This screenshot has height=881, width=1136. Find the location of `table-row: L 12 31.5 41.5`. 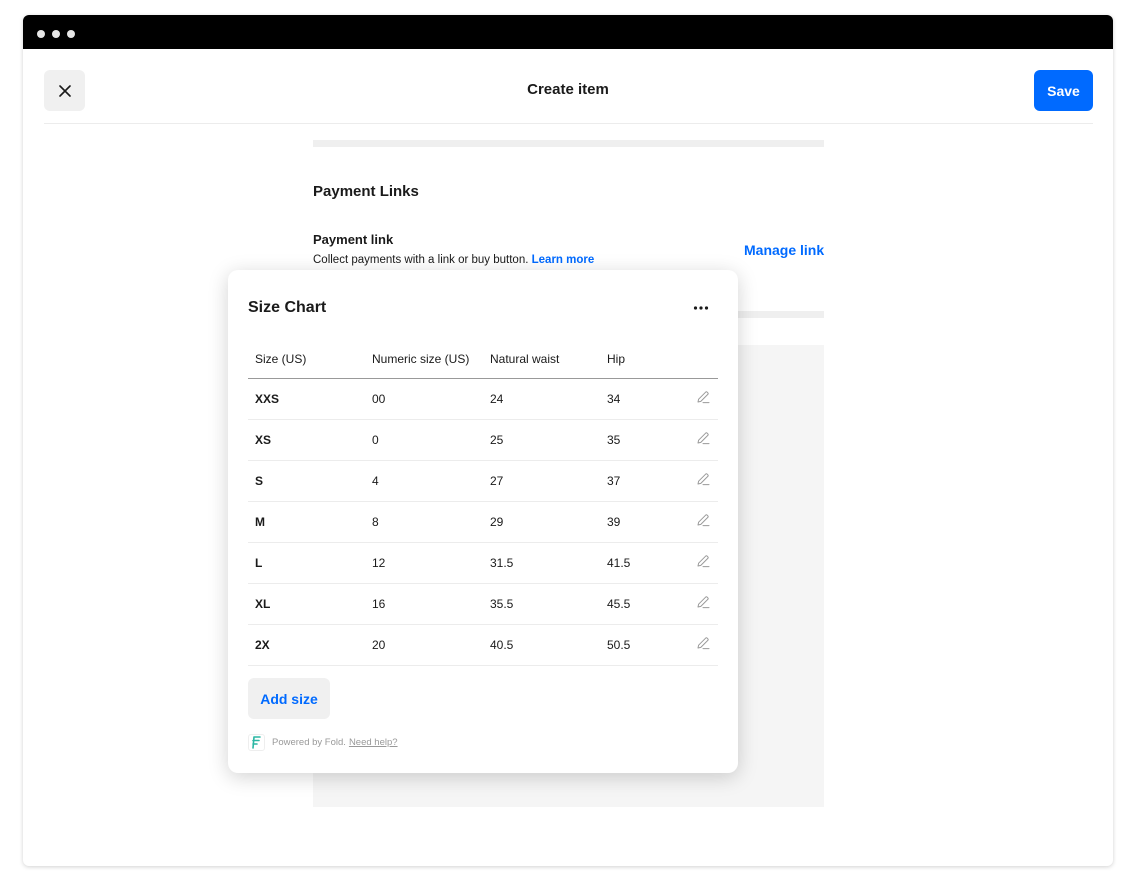

table-row: L 12 31.5 41.5 is located at coordinates (483, 563).